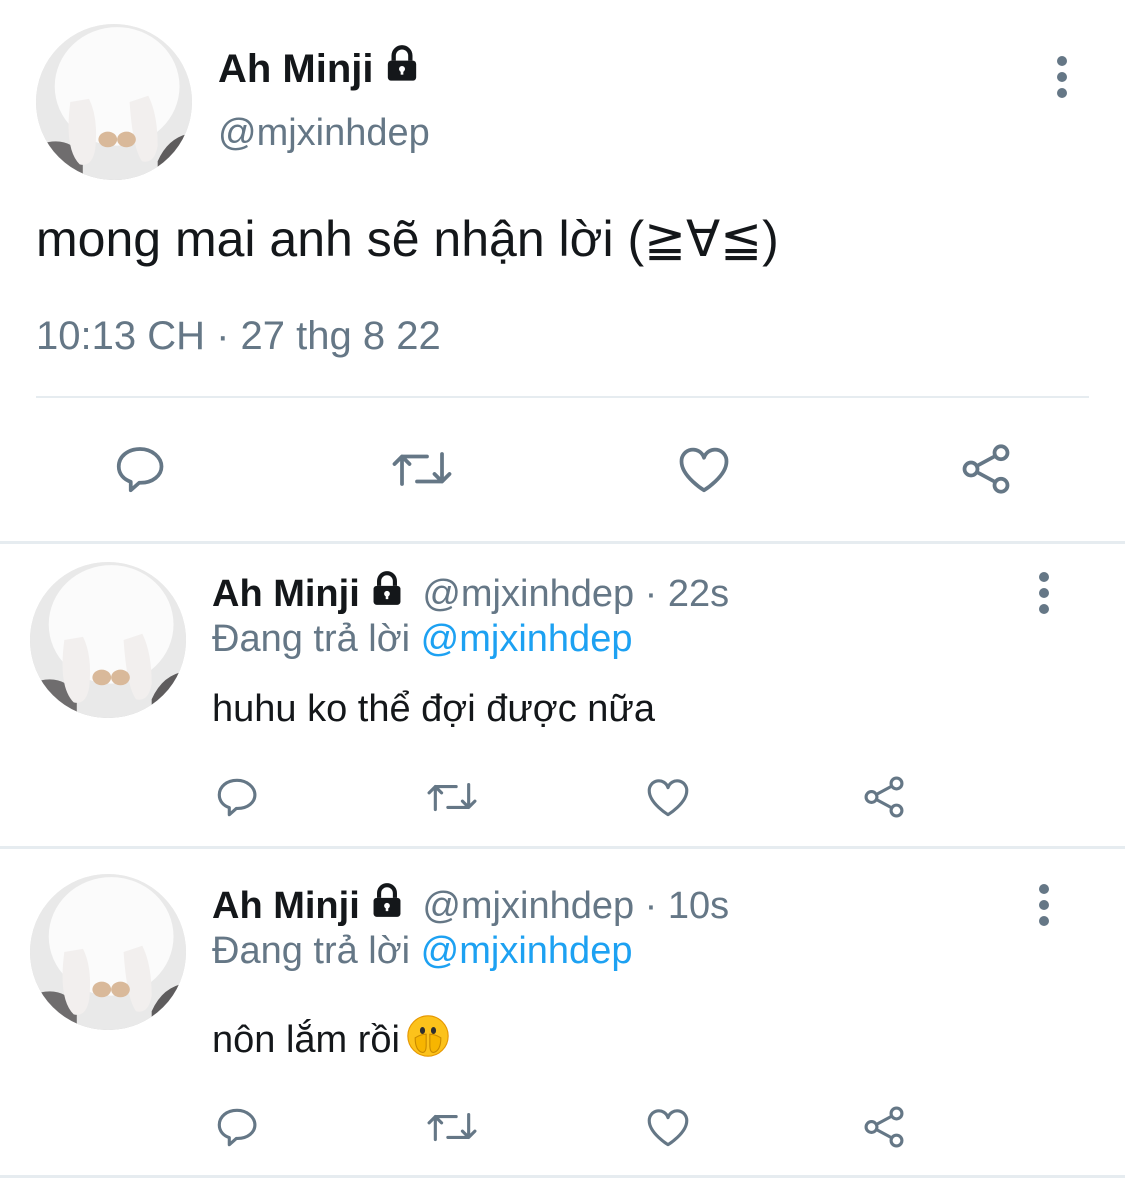 The image size is (1125, 1179). What do you see at coordinates (331, 1038) in the screenshot?
I see `reply-text: nôn lắm rồi` at bounding box center [331, 1038].